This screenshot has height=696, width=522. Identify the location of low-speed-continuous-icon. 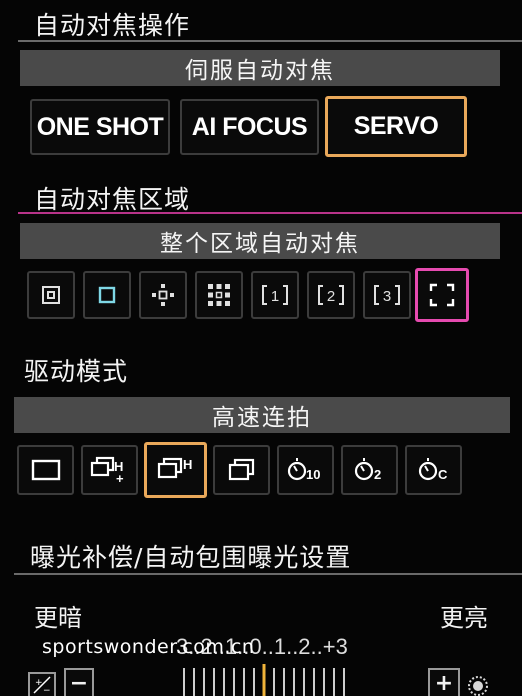
(241, 469).